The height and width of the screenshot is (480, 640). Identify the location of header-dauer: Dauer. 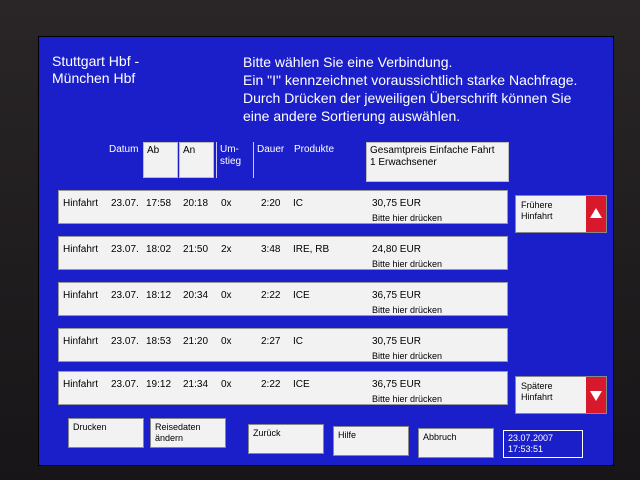
(271, 160).